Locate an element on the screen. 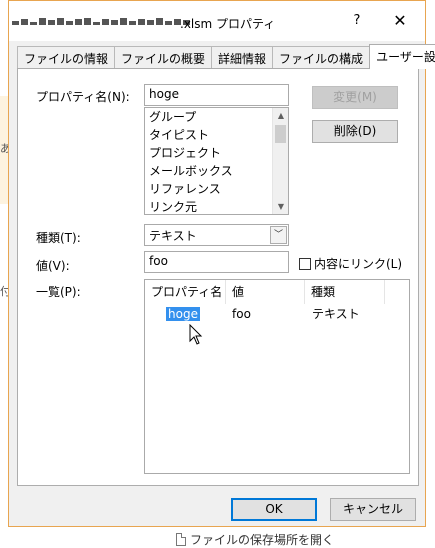 The height and width of the screenshot is (548, 435). selected-property-name: hoge is located at coordinates (183, 314).